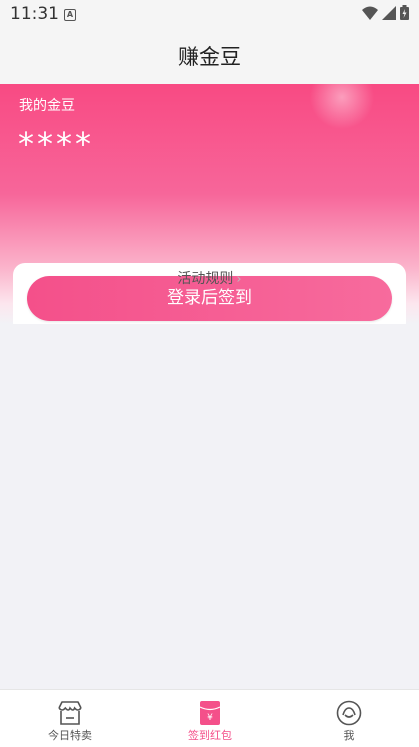 The height and width of the screenshot is (747, 419). What do you see at coordinates (404, 12) in the screenshot?
I see `battery-icon` at bounding box center [404, 12].